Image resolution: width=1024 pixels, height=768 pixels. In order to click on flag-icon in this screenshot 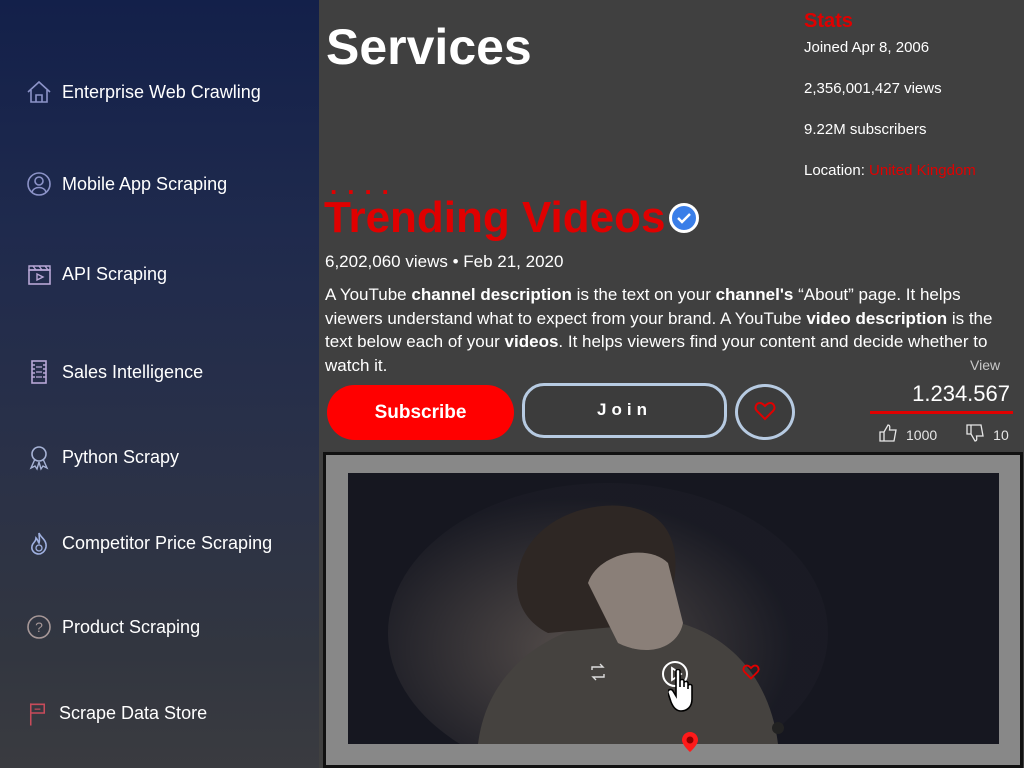, I will do `click(37, 713)`.